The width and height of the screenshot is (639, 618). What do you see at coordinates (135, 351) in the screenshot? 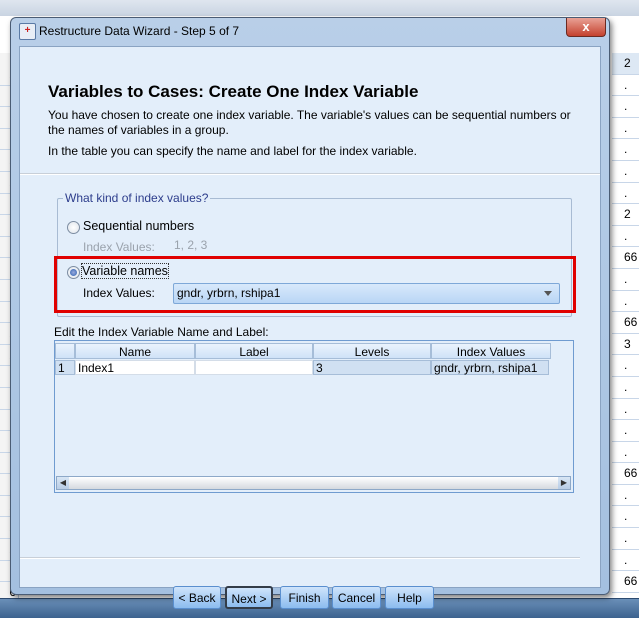
I see `column-header-name: Name` at bounding box center [135, 351].